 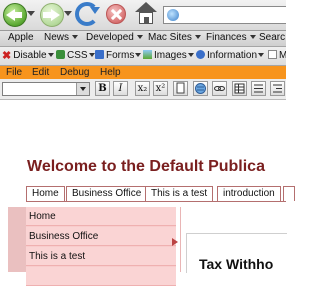 What do you see at coordinates (174, 37) in the screenshot?
I see `bookmark-mac-sites: Mac Sites` at bounding box center [174, 37].